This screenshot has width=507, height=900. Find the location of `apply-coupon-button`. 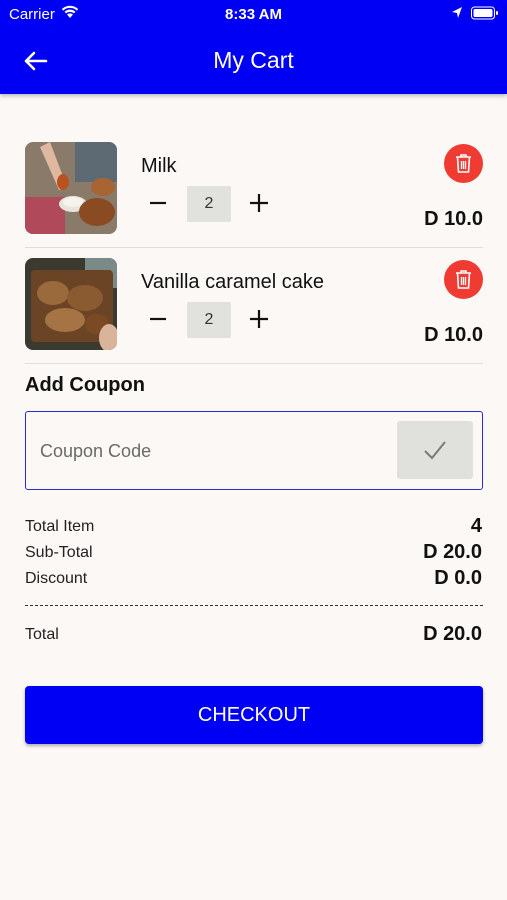

apply-coupon-button is located at coordinates (435, 450).